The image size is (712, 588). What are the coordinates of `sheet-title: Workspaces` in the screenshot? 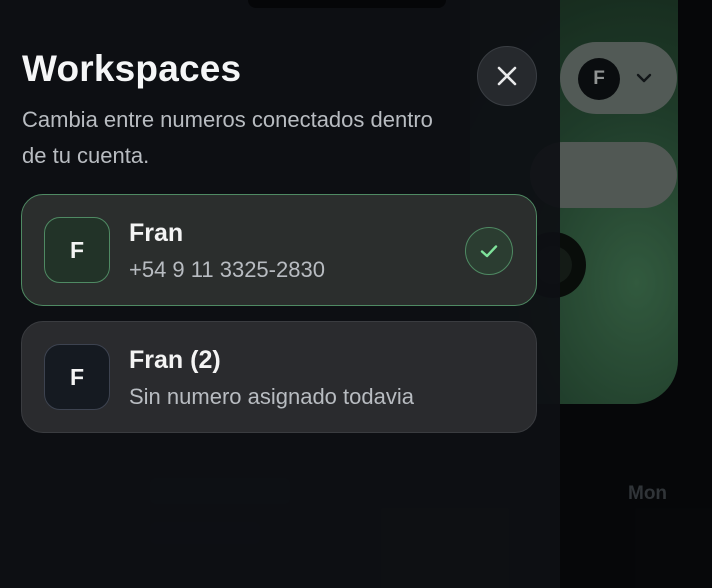 It's located at (132, 68).